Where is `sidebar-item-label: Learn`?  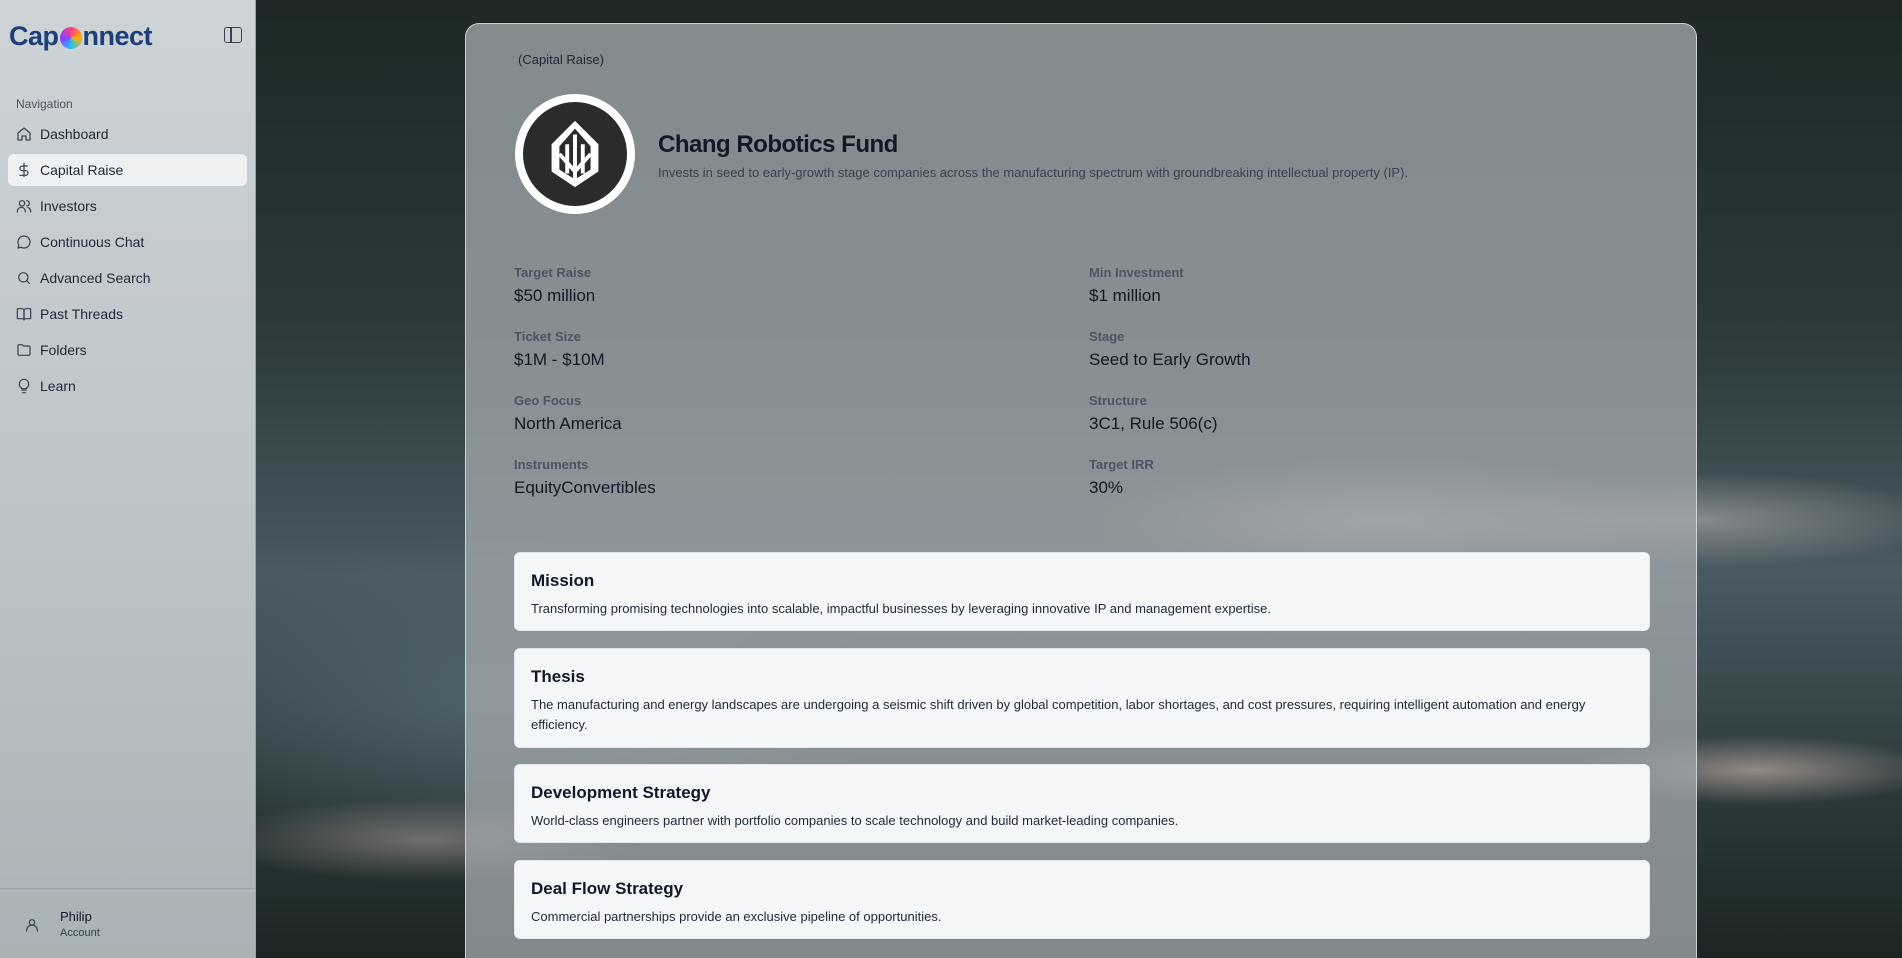 sidebar-item-label: Learn is located at coordinates (58, 386).